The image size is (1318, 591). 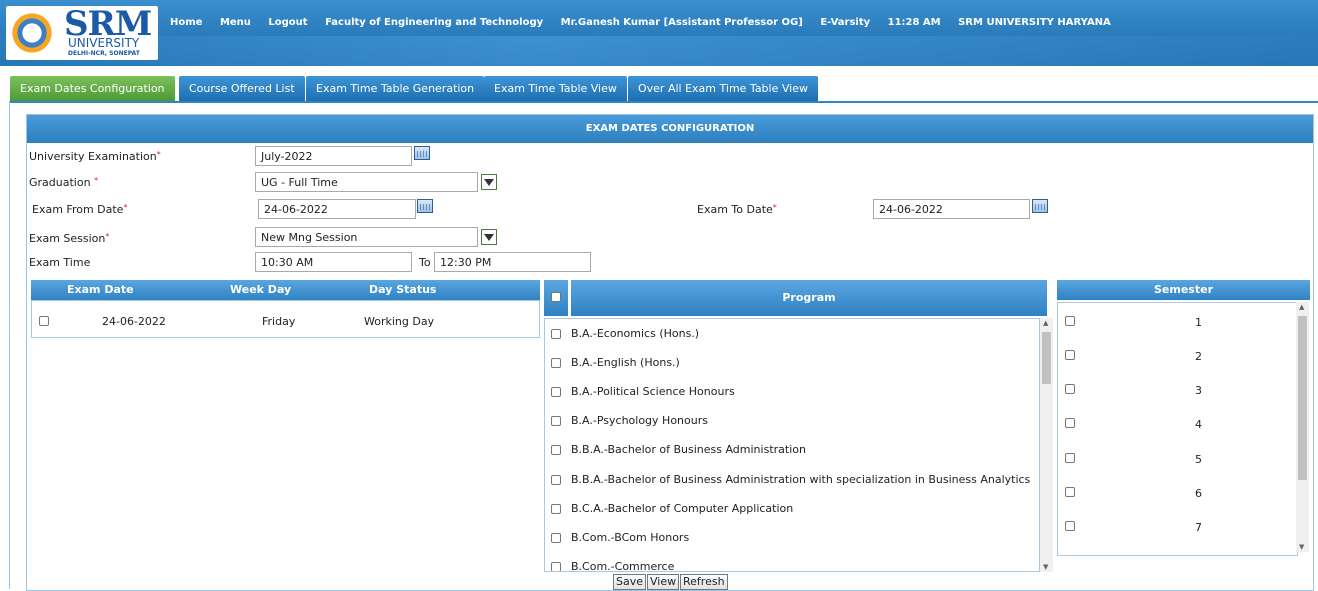 What do you see at coordinates (670, 129) in the screenshot?
I see `panel-title: EXAM DATES CONFIGURATION` at bounding box center [670, 129].